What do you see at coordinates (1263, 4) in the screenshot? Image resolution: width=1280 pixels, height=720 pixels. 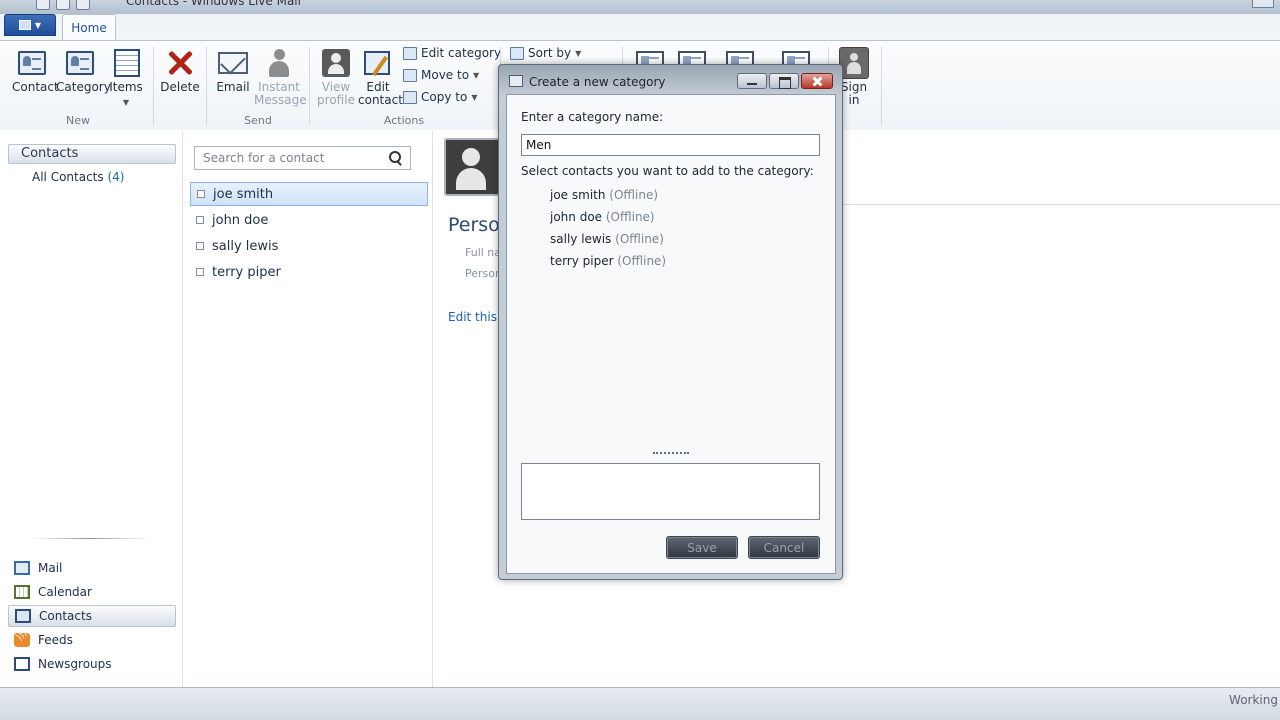 I see `window-control-button` at bounding box center [1263, 4].